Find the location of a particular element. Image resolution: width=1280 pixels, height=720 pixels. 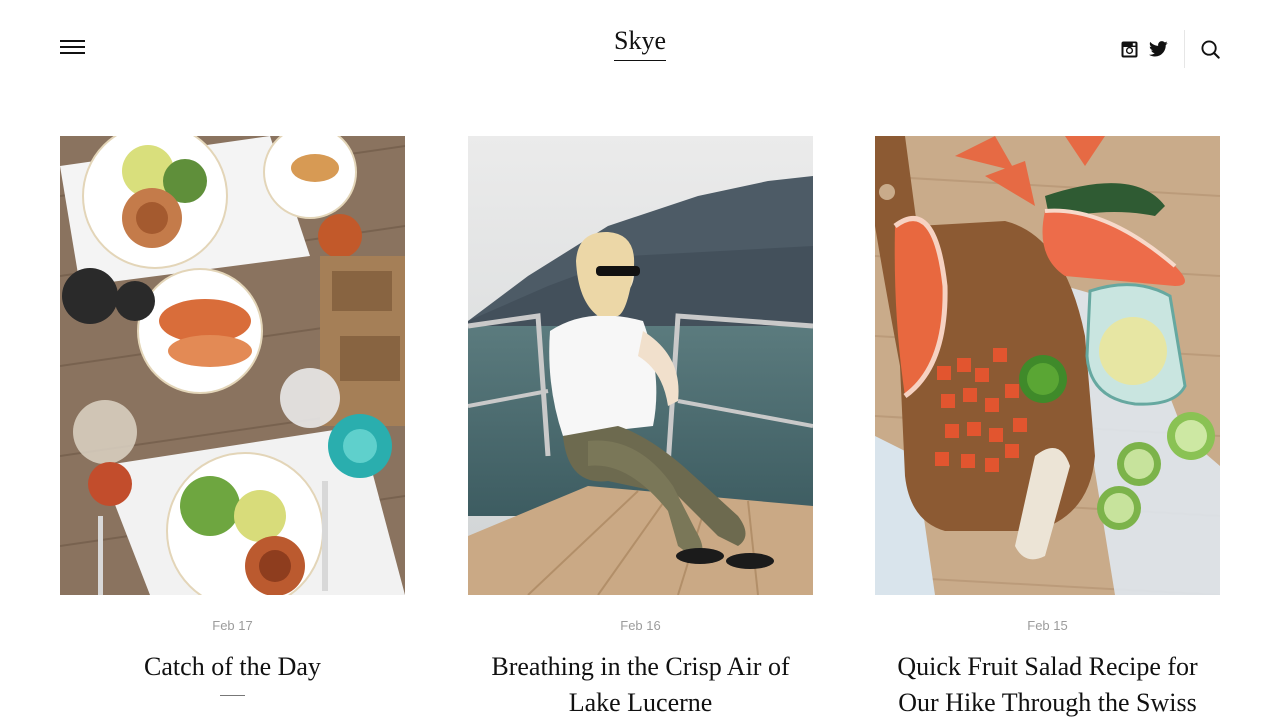

post-date: Feb 17 is located at coordinates (232, 625).